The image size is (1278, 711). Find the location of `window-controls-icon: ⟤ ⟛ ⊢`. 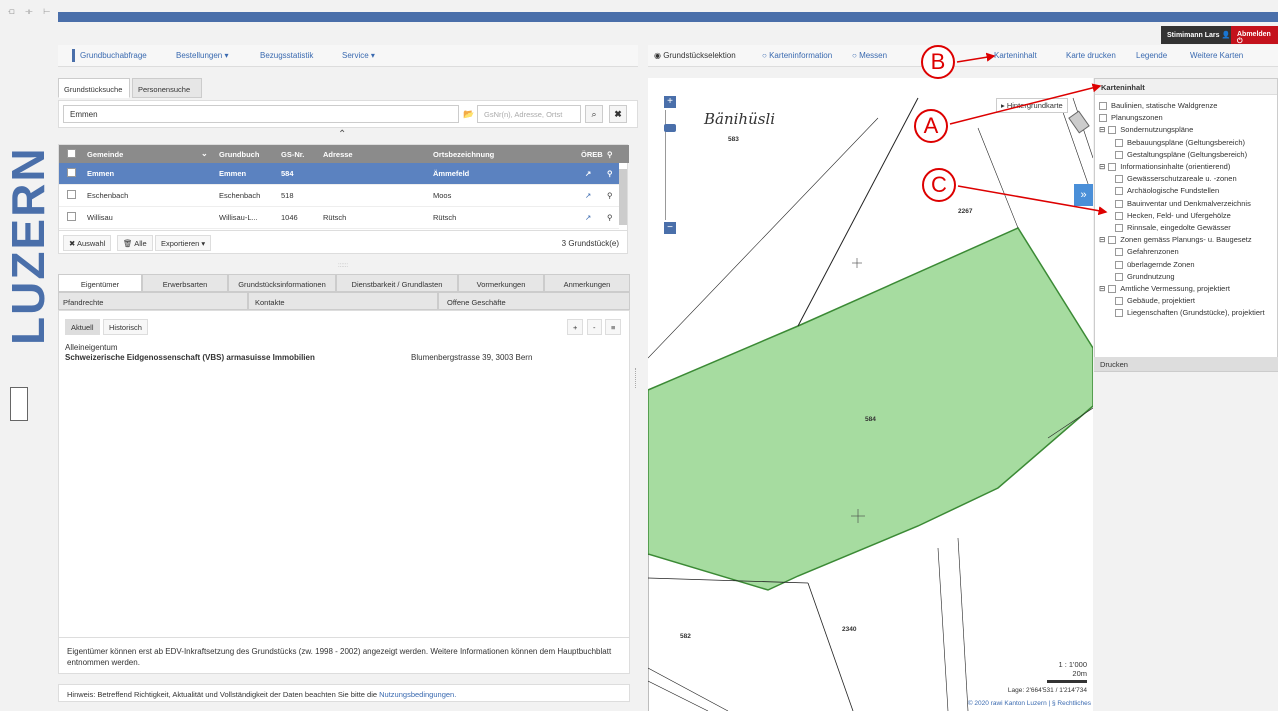

window-controls-icon: ⟤ ⟛ ⊢ is located at coordinates (31, 11).